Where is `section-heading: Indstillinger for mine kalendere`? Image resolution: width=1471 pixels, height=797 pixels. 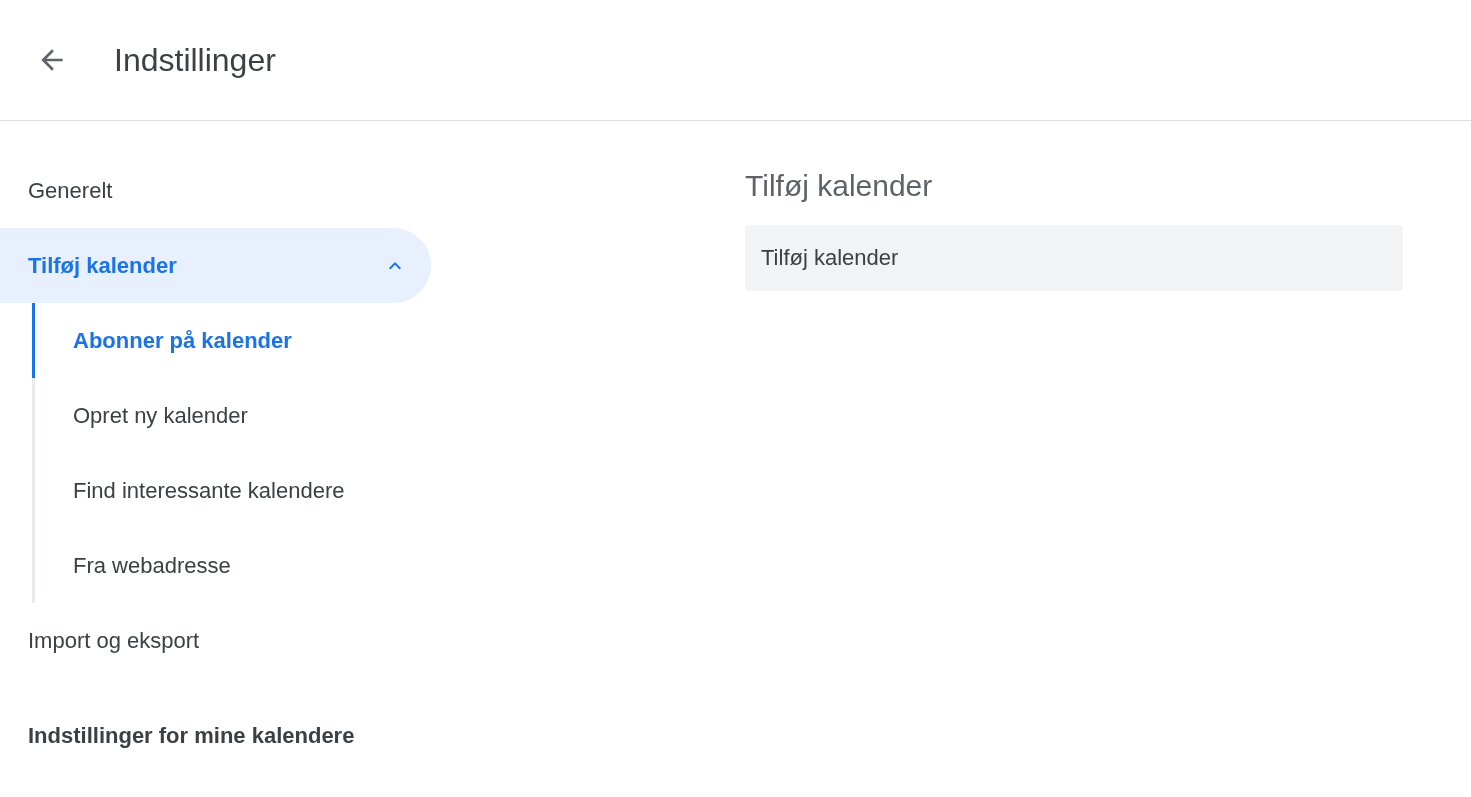 section-heading: Indstillinger for mine kalendere is located at coordinates (192, 736).